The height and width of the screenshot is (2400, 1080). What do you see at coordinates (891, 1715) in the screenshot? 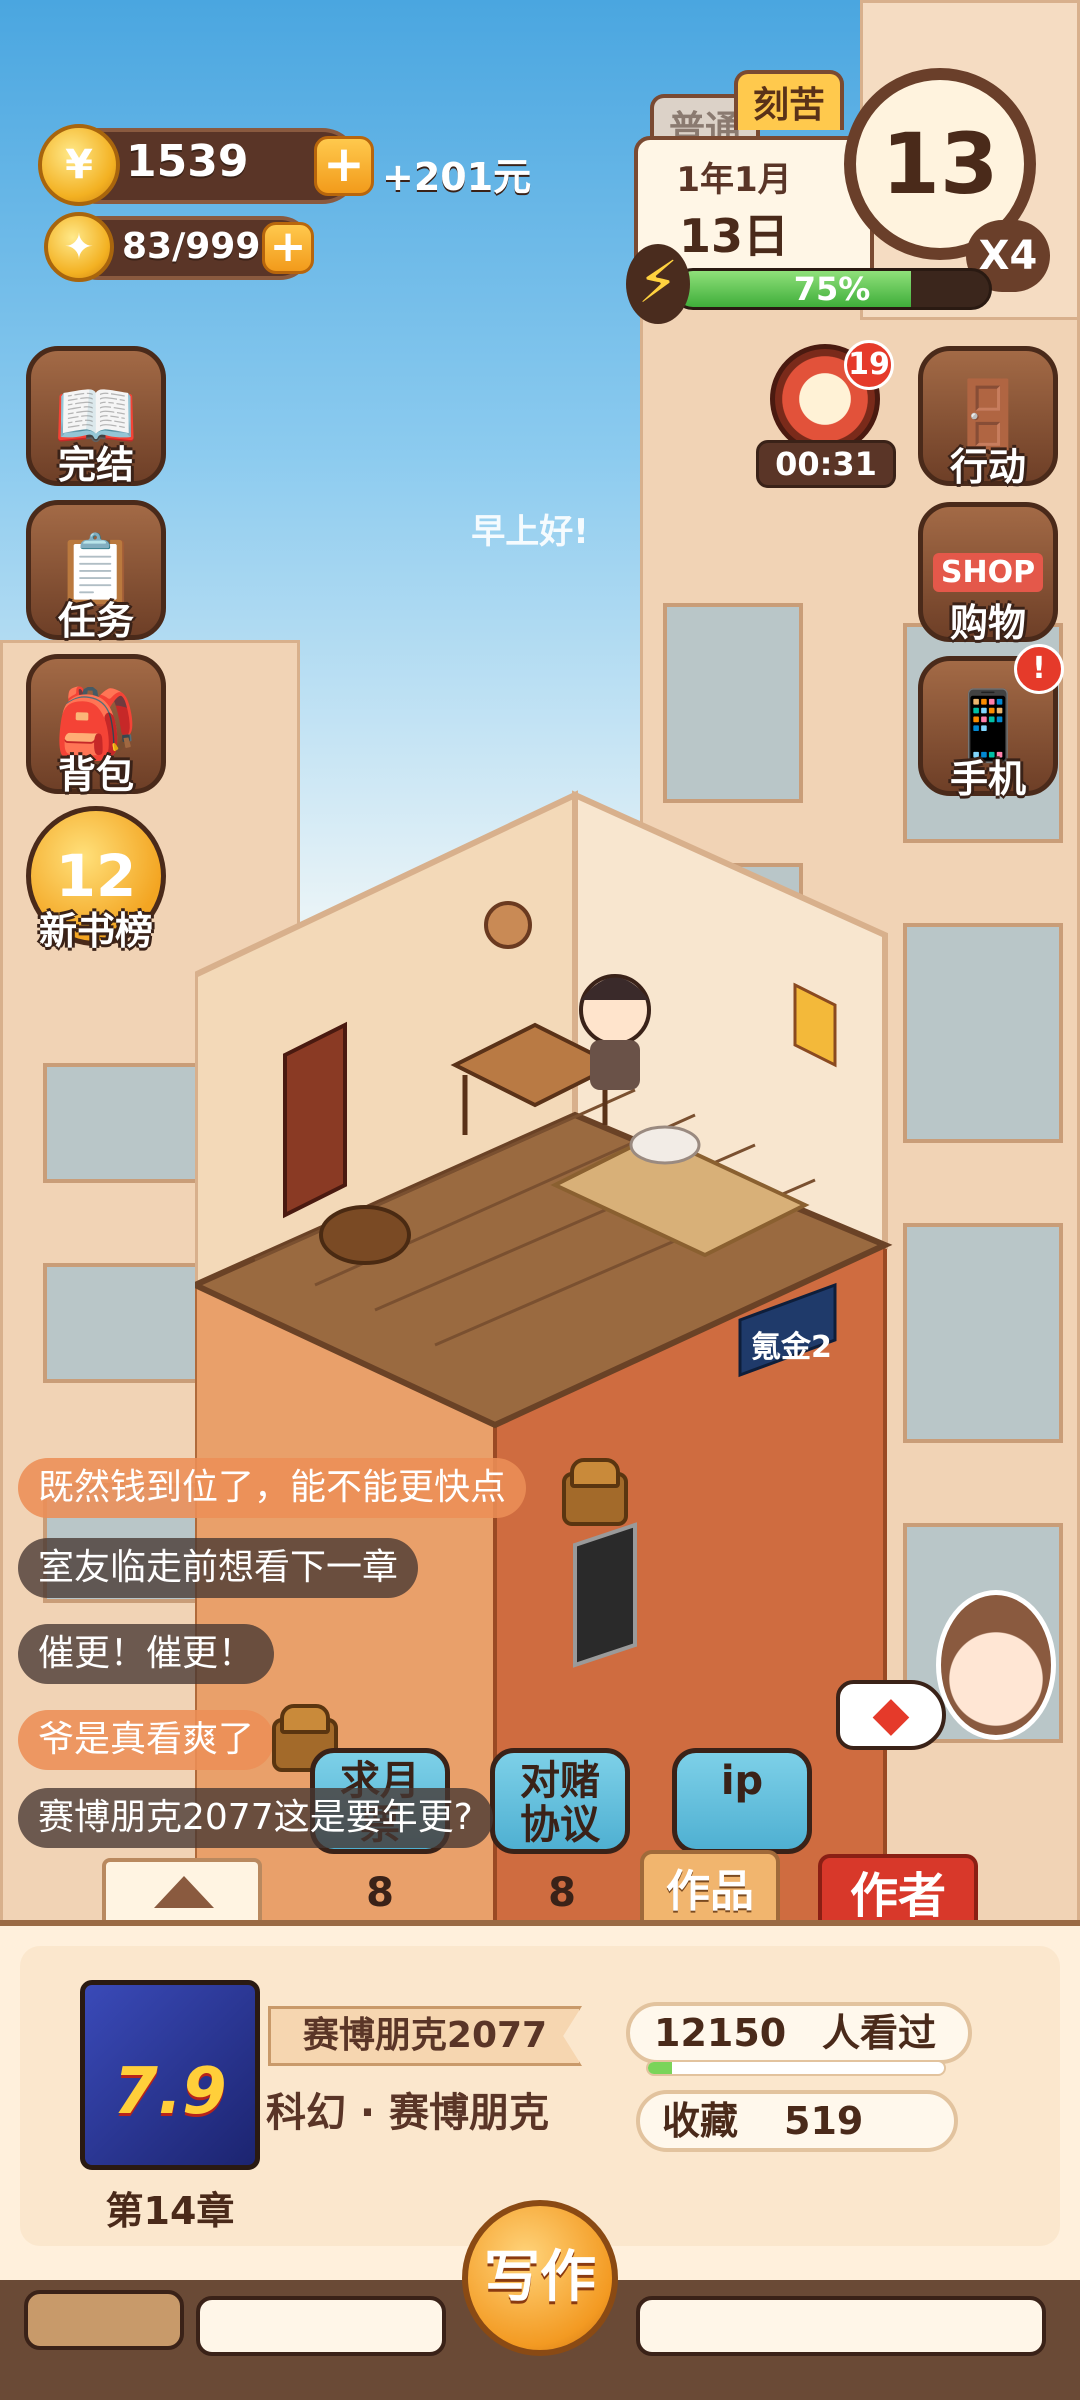
I see `hint-arrow: ◆` at bounding box center [891, 1715].